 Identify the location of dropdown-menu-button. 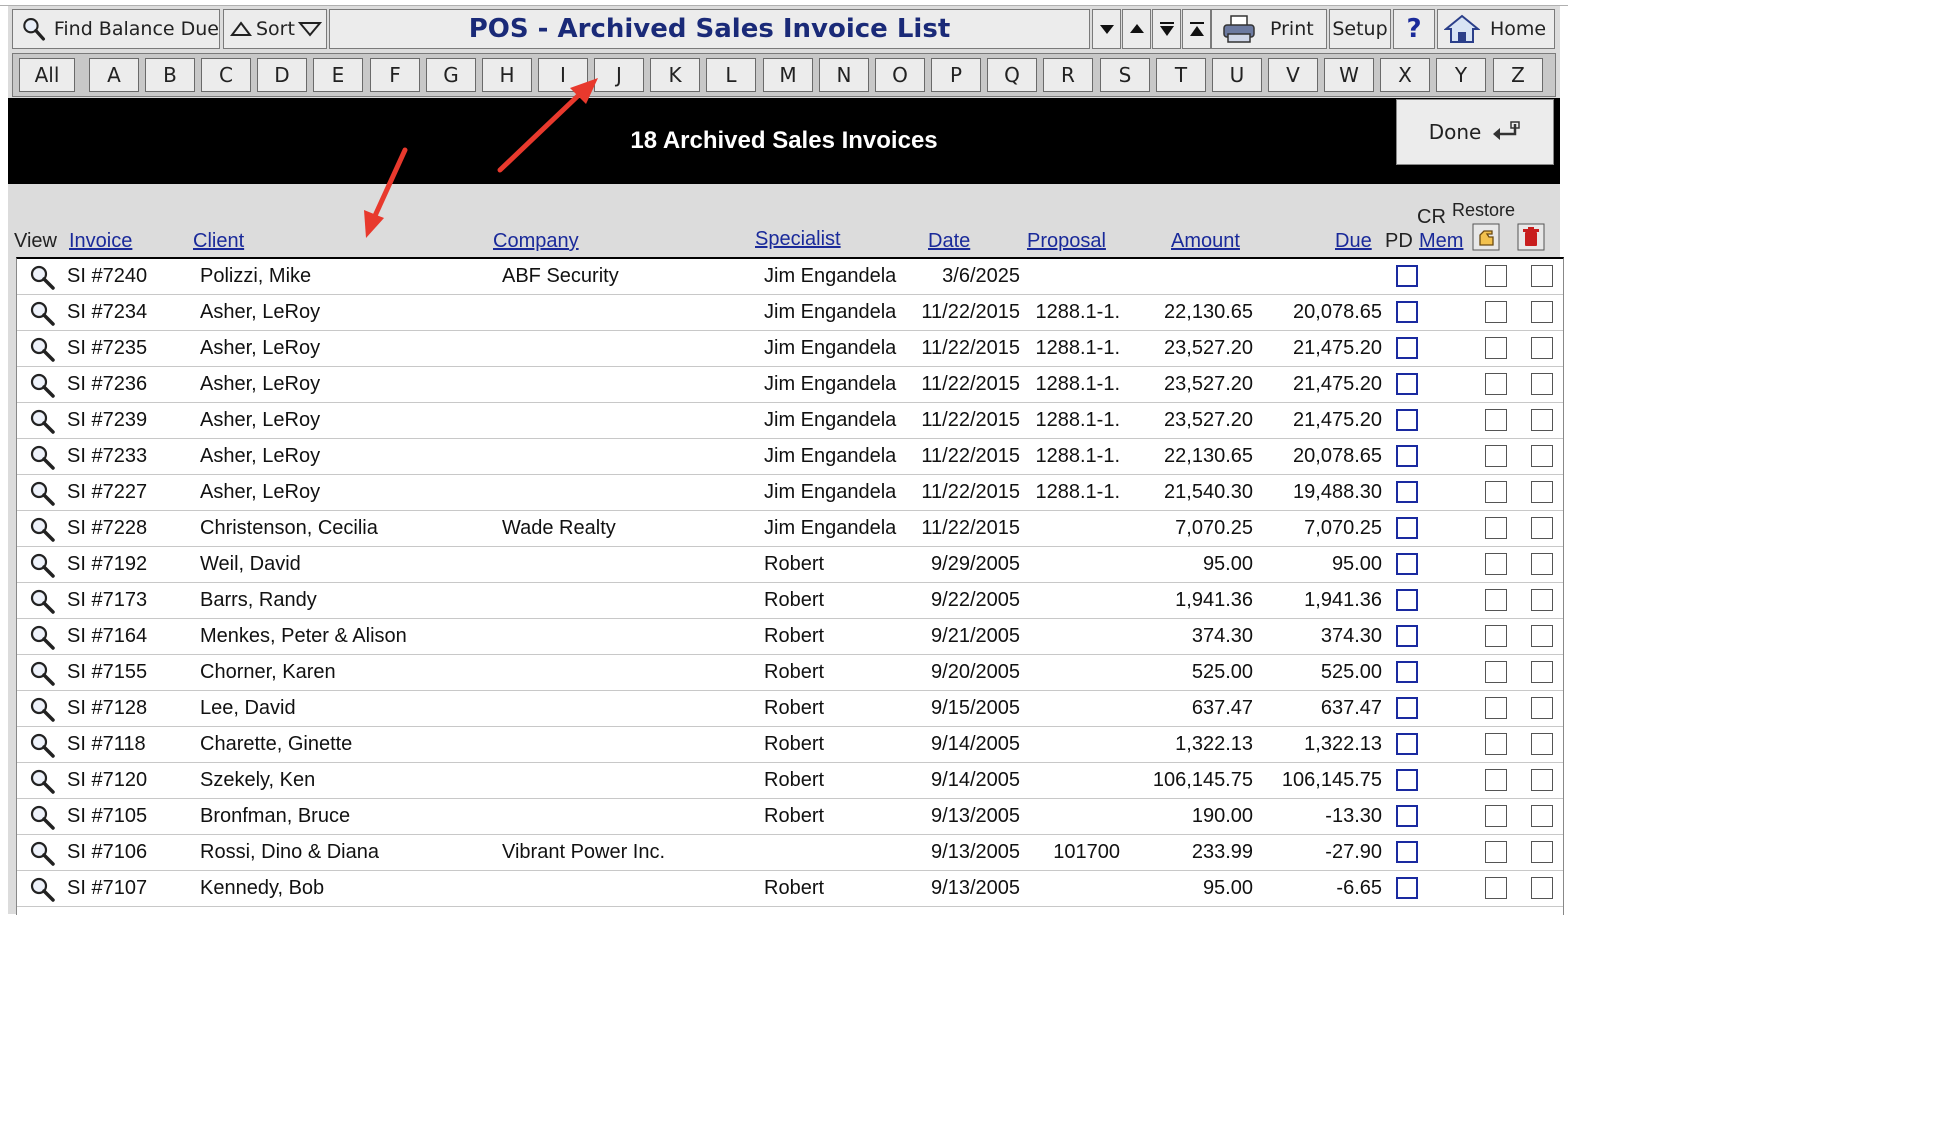
(1106, 29).